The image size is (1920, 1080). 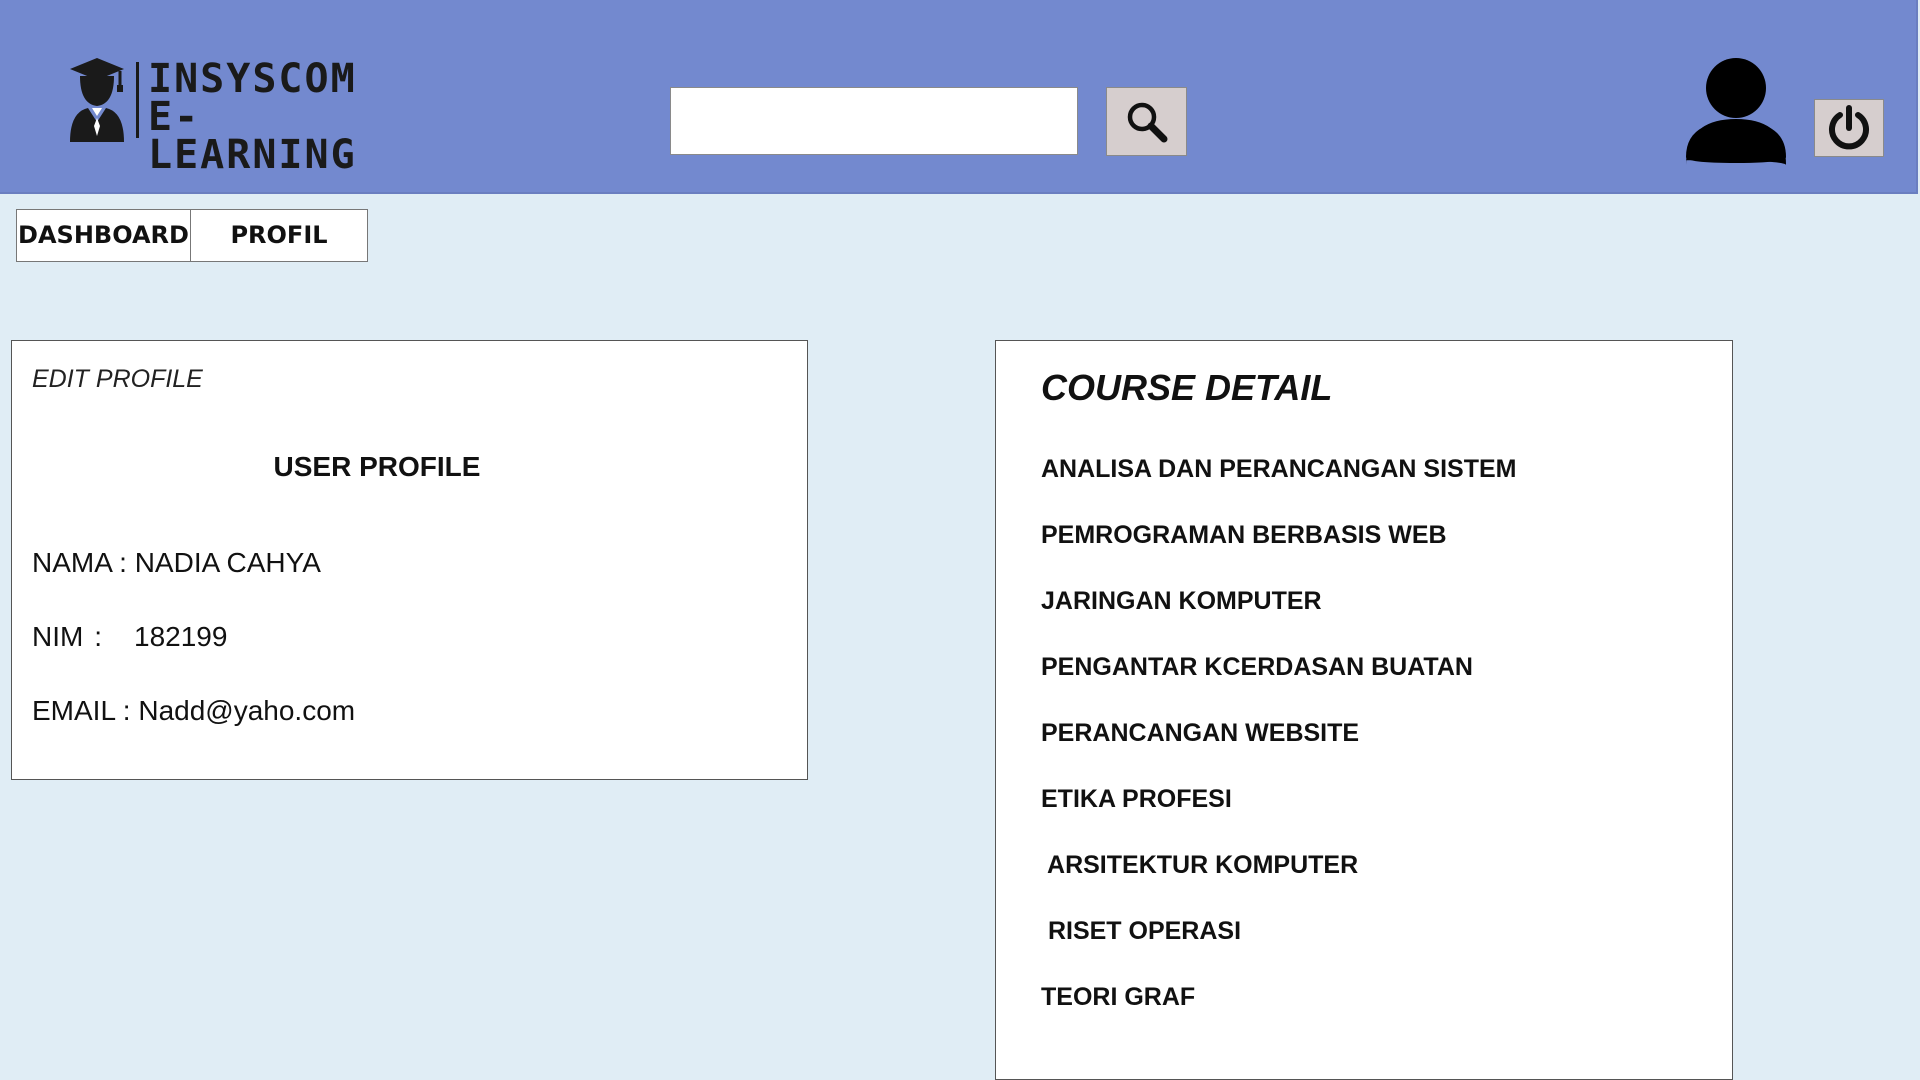 I want to click on course-title: COURSE DETAIL, so click(x=1187, y=387).